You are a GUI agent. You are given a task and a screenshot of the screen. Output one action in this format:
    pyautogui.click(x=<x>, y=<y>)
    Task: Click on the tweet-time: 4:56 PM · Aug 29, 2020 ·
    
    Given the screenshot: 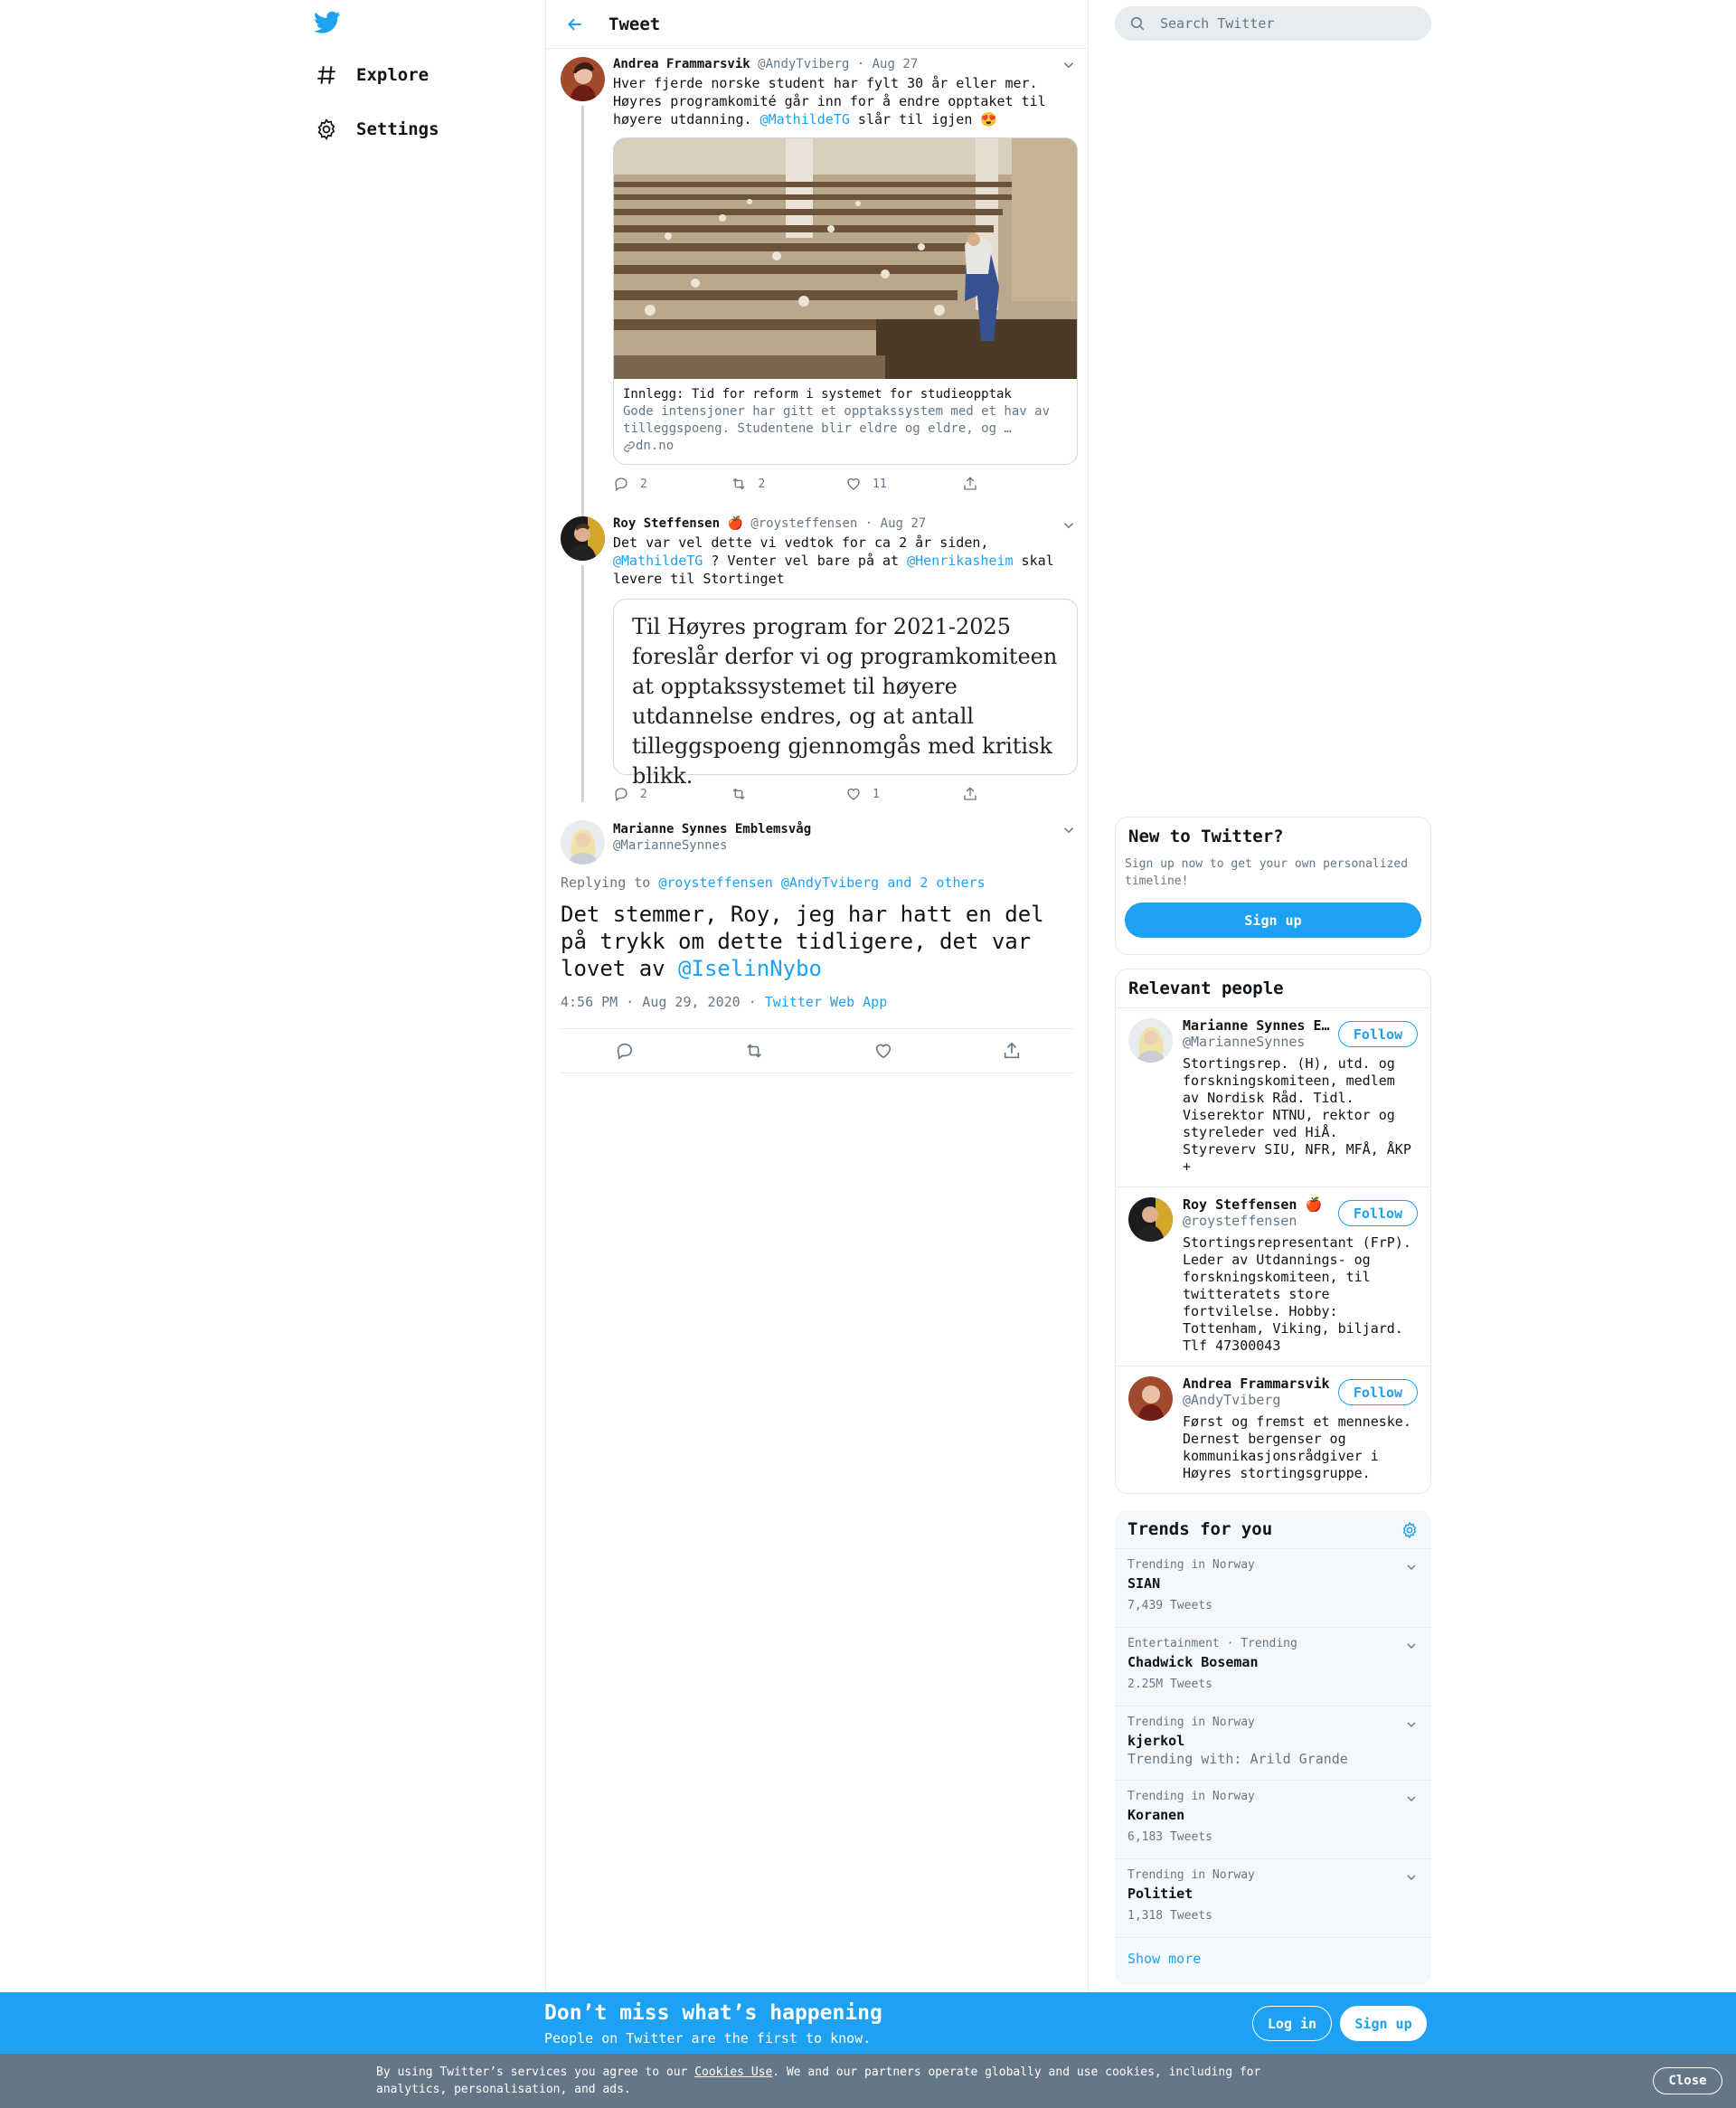 What is the action you would take?
    pyautogui.click(x=663, y=1002)
    